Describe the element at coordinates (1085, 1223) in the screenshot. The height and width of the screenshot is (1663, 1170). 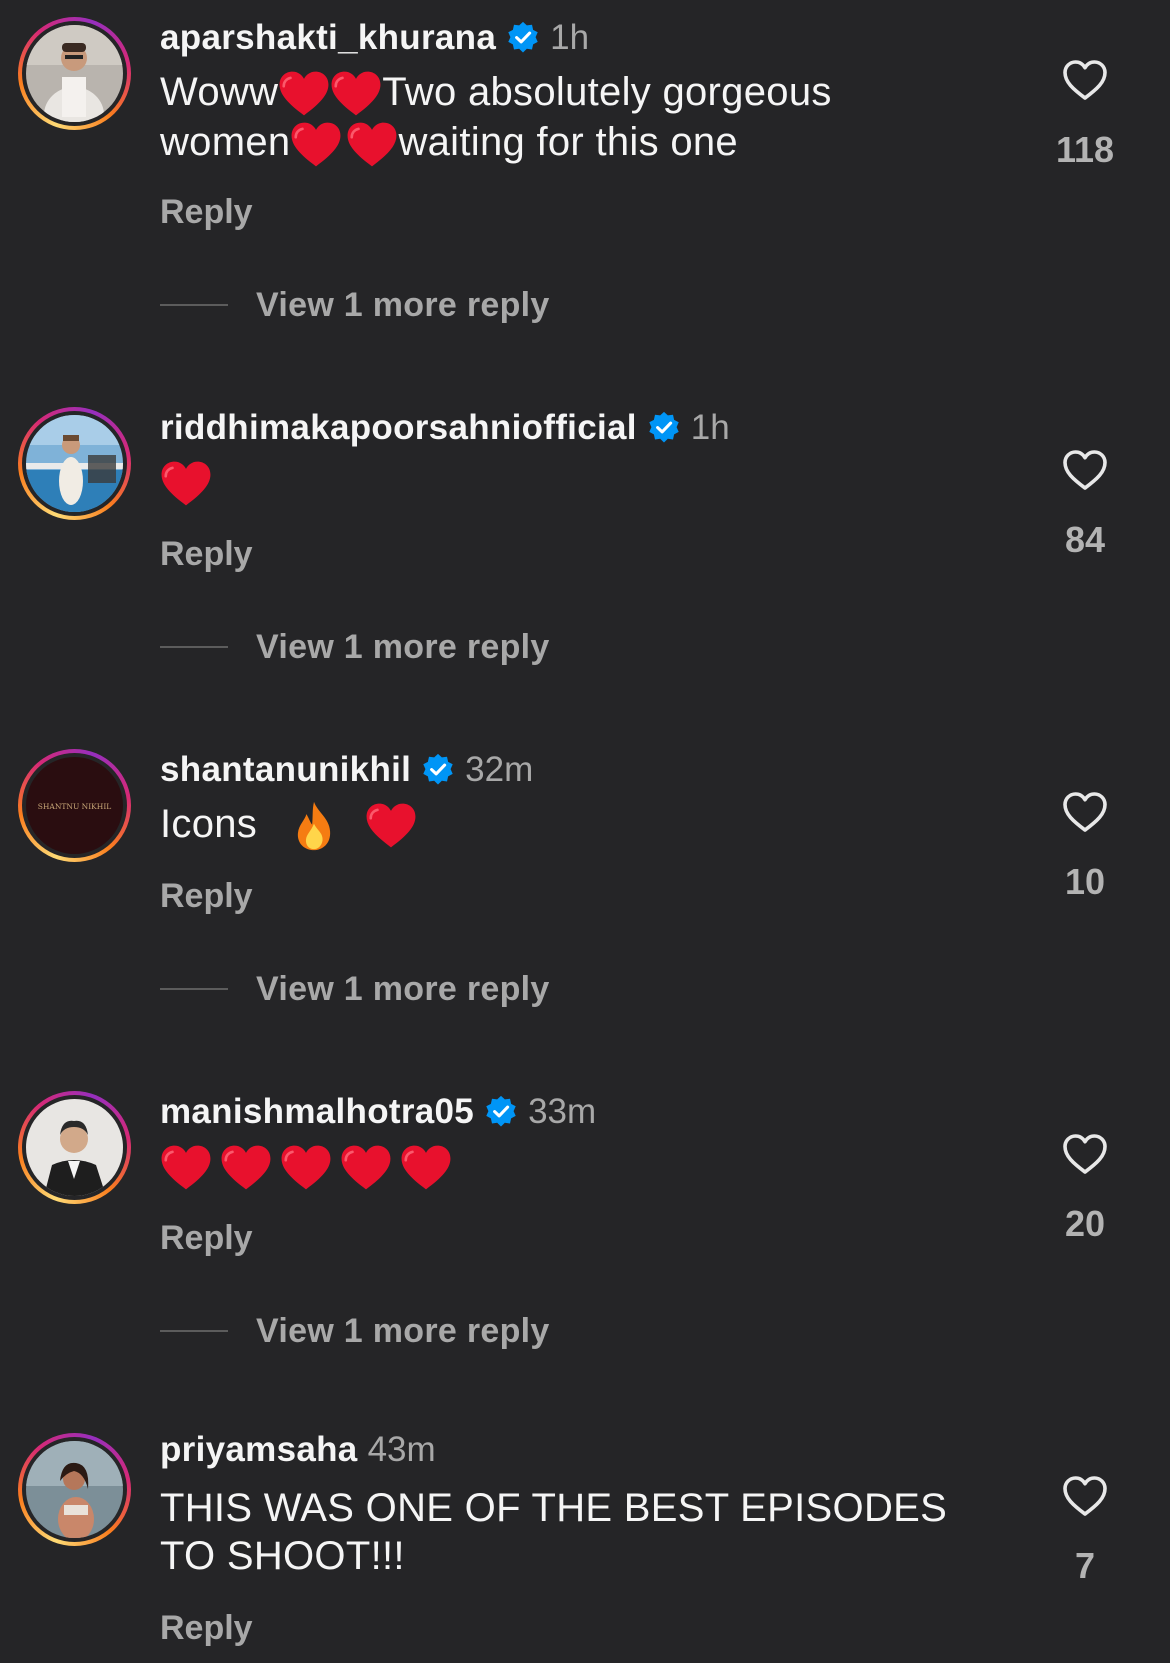
I see `like-count: 20` at that location.